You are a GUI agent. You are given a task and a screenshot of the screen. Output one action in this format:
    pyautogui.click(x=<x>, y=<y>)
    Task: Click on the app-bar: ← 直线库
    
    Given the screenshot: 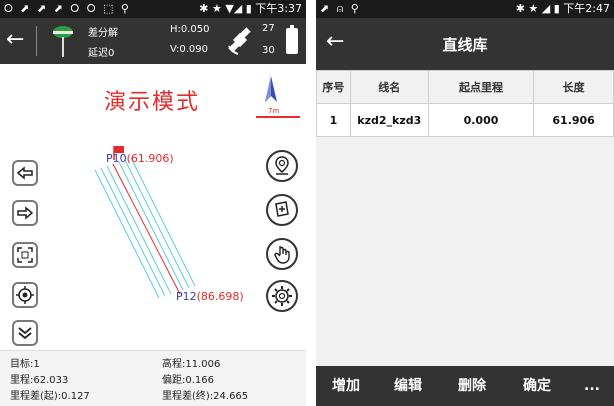 What is the action you would take?
    pyautogui.click(x=465, y=44)
    